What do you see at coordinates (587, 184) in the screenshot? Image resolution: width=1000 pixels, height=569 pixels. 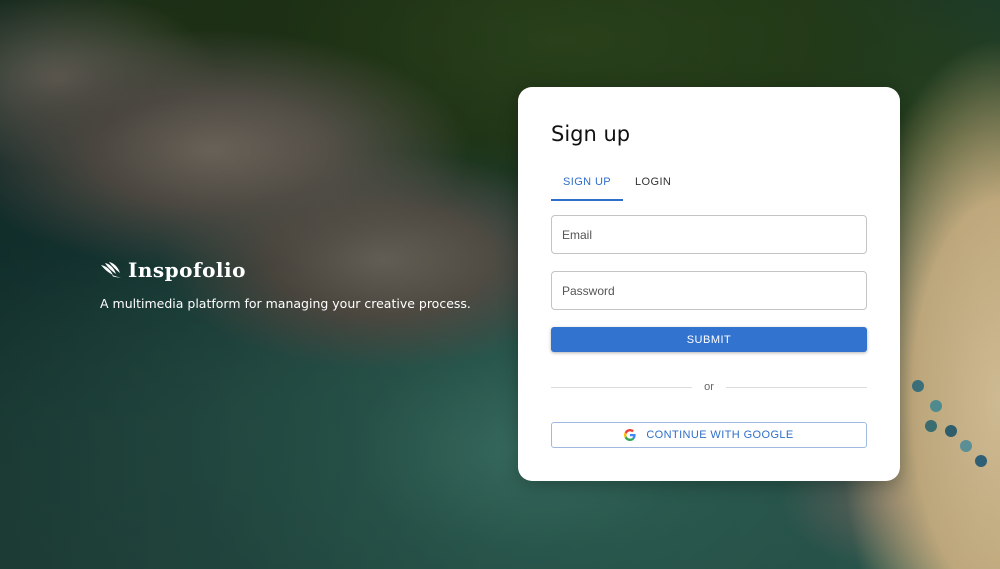 I see `tab-sign-up: SIGN UP` at bounding box center [587, 184].